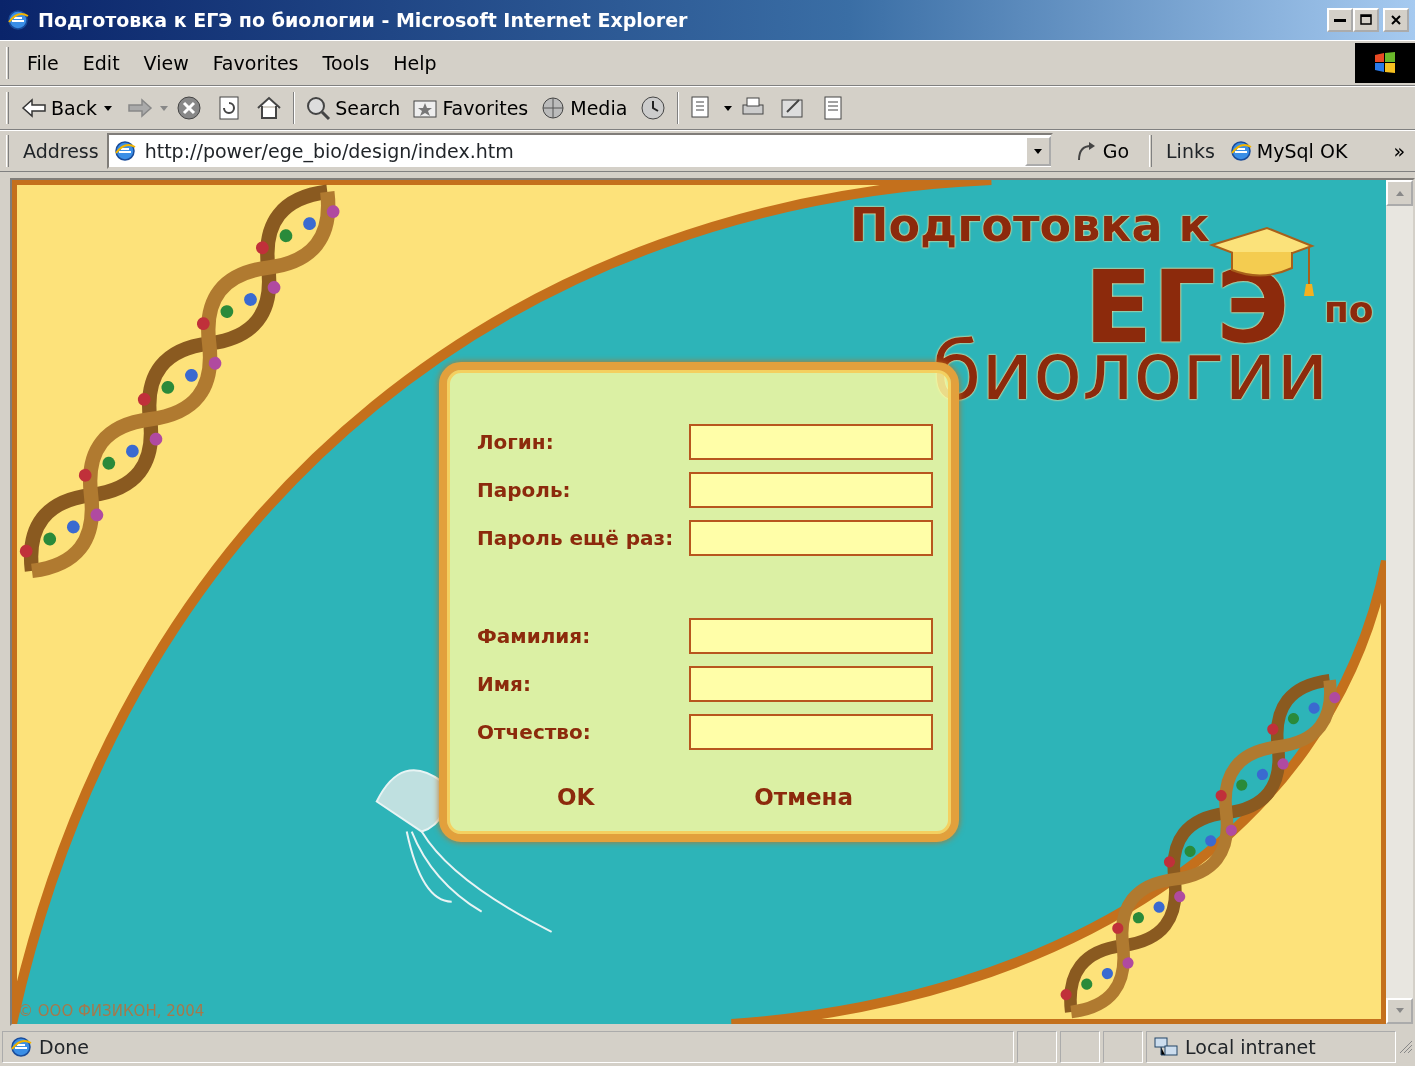 This screenshot has width=1415, height=1066. I want to click on ok-button: OK, so click(575, 797).